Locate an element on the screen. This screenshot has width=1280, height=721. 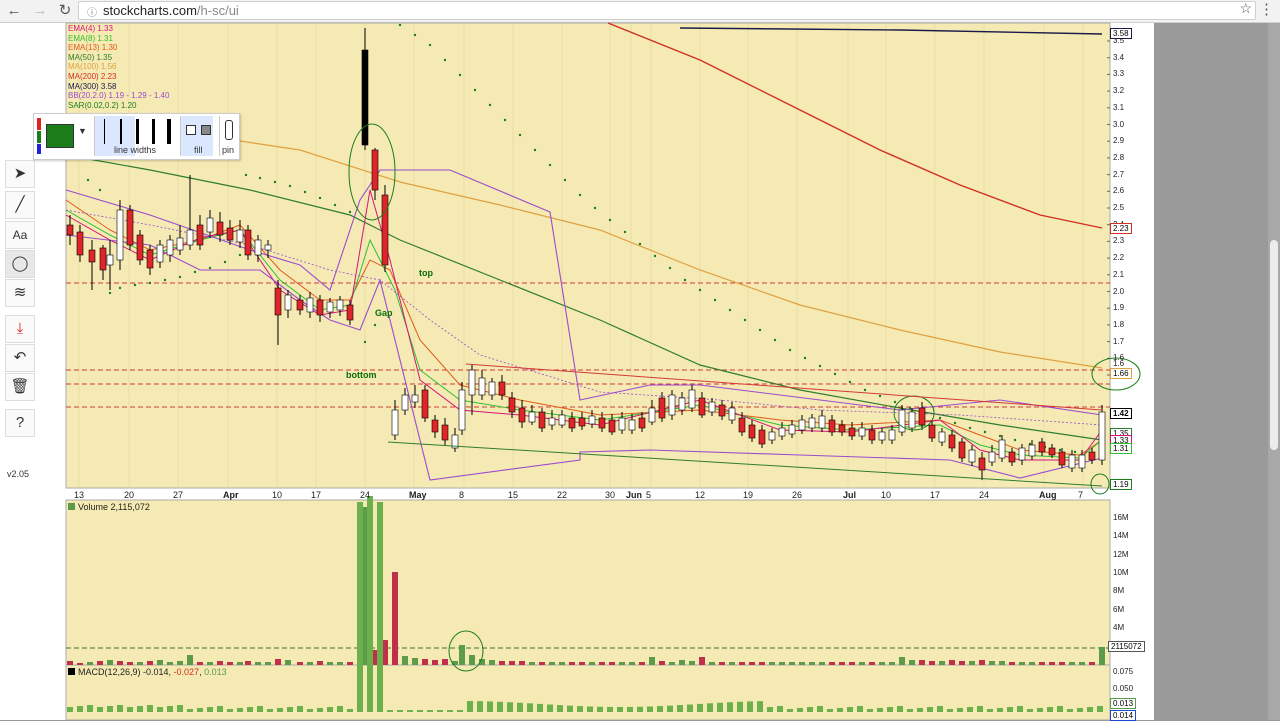
legend-item: EMA(13) 1.30 is located at coordinates (93, 48).